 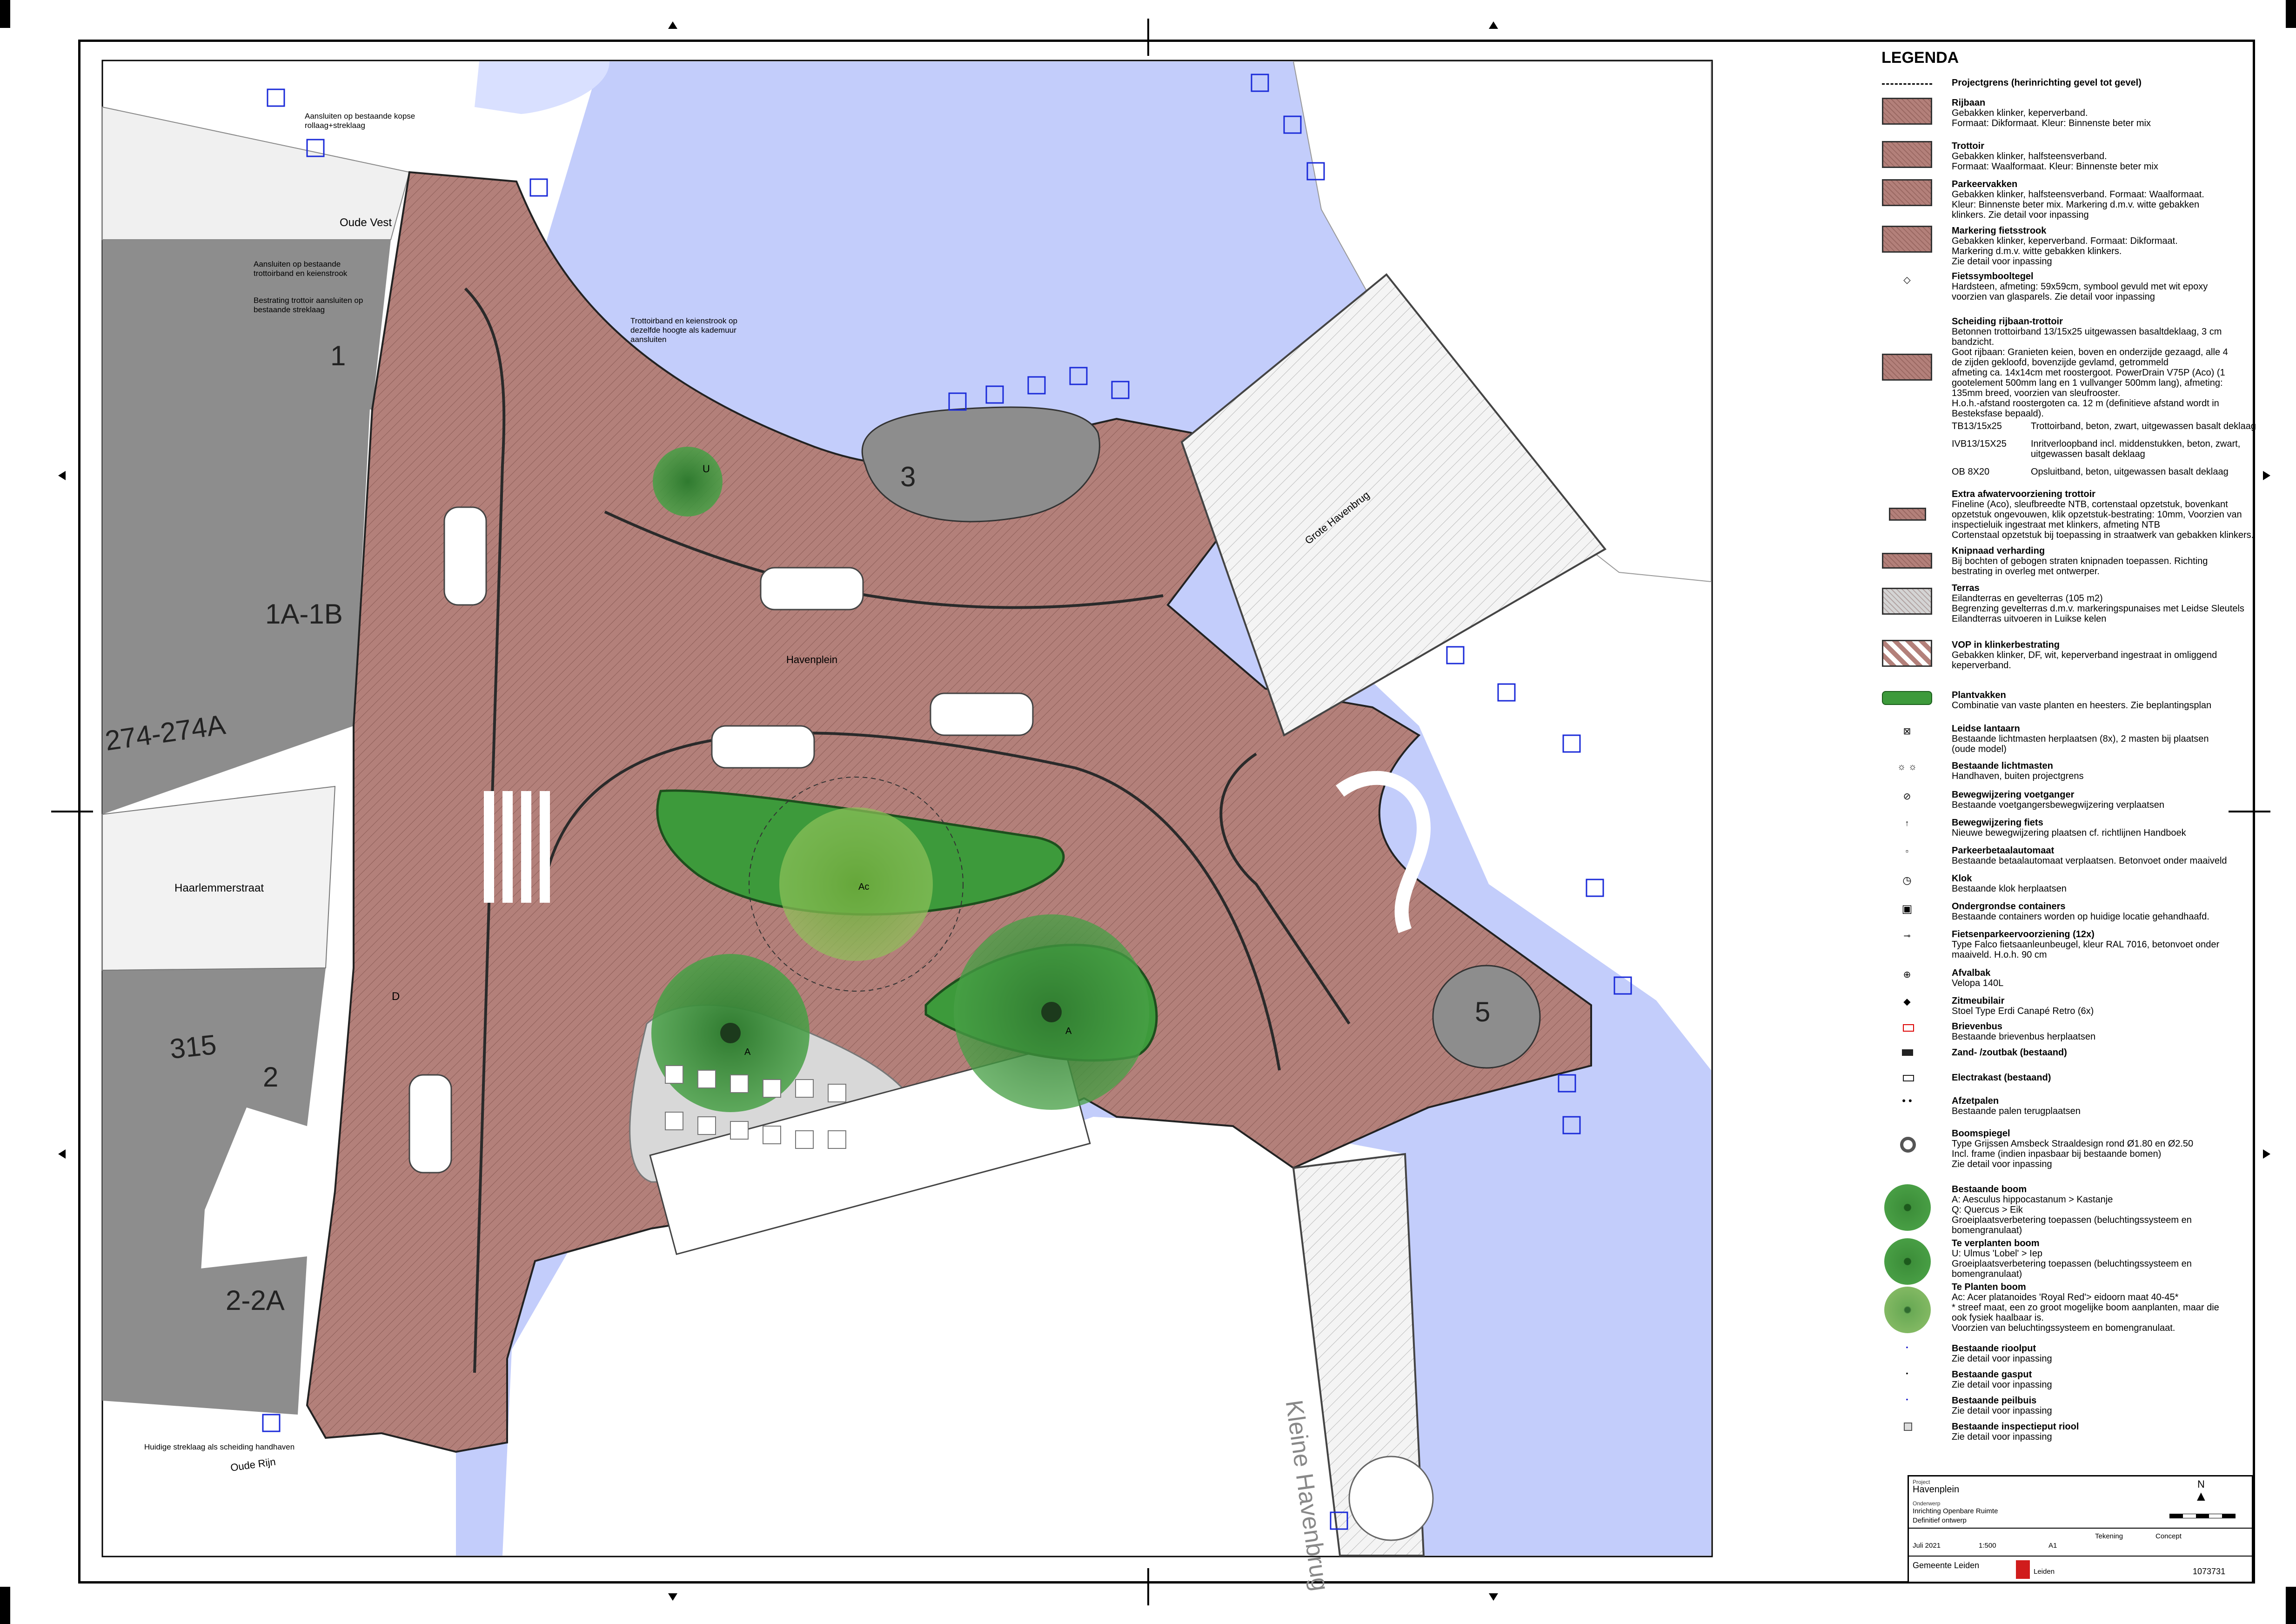 What do you see at coordinates (2168, 1536) in the screenshot?
I see `status-concept: Concept` at bounding box center [2168, 1536].